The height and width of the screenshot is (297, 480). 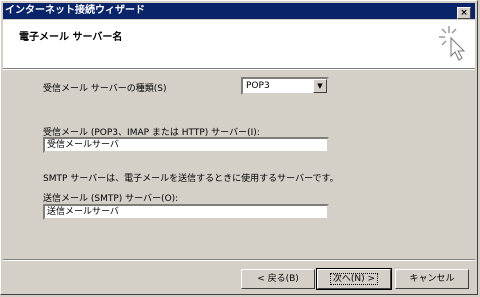 I want to click on next-button: 次へ(N) >, so click(x=354, y=279).